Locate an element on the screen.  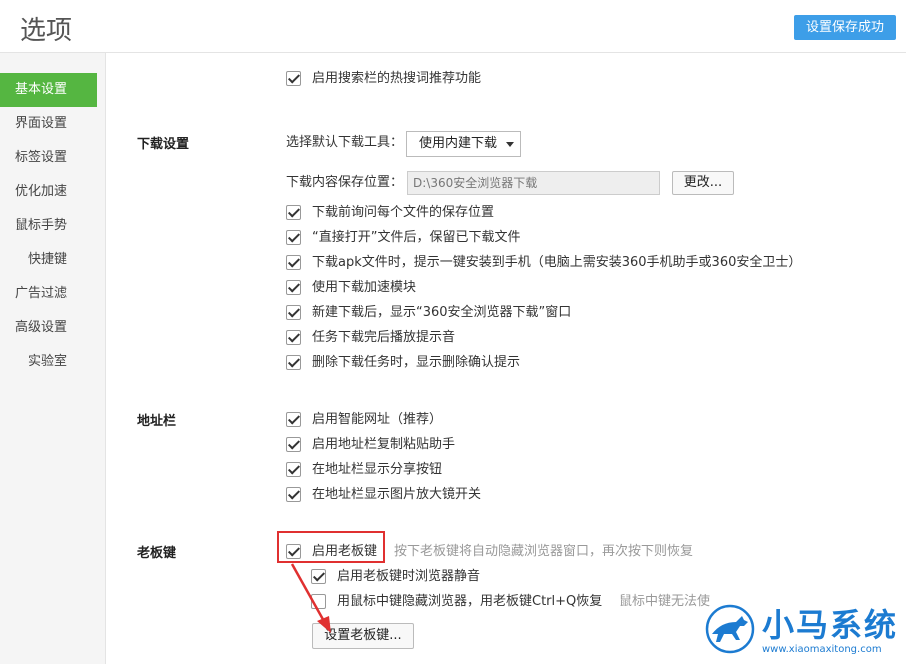
chevron-down-icon is located at coordinates (510, 144).